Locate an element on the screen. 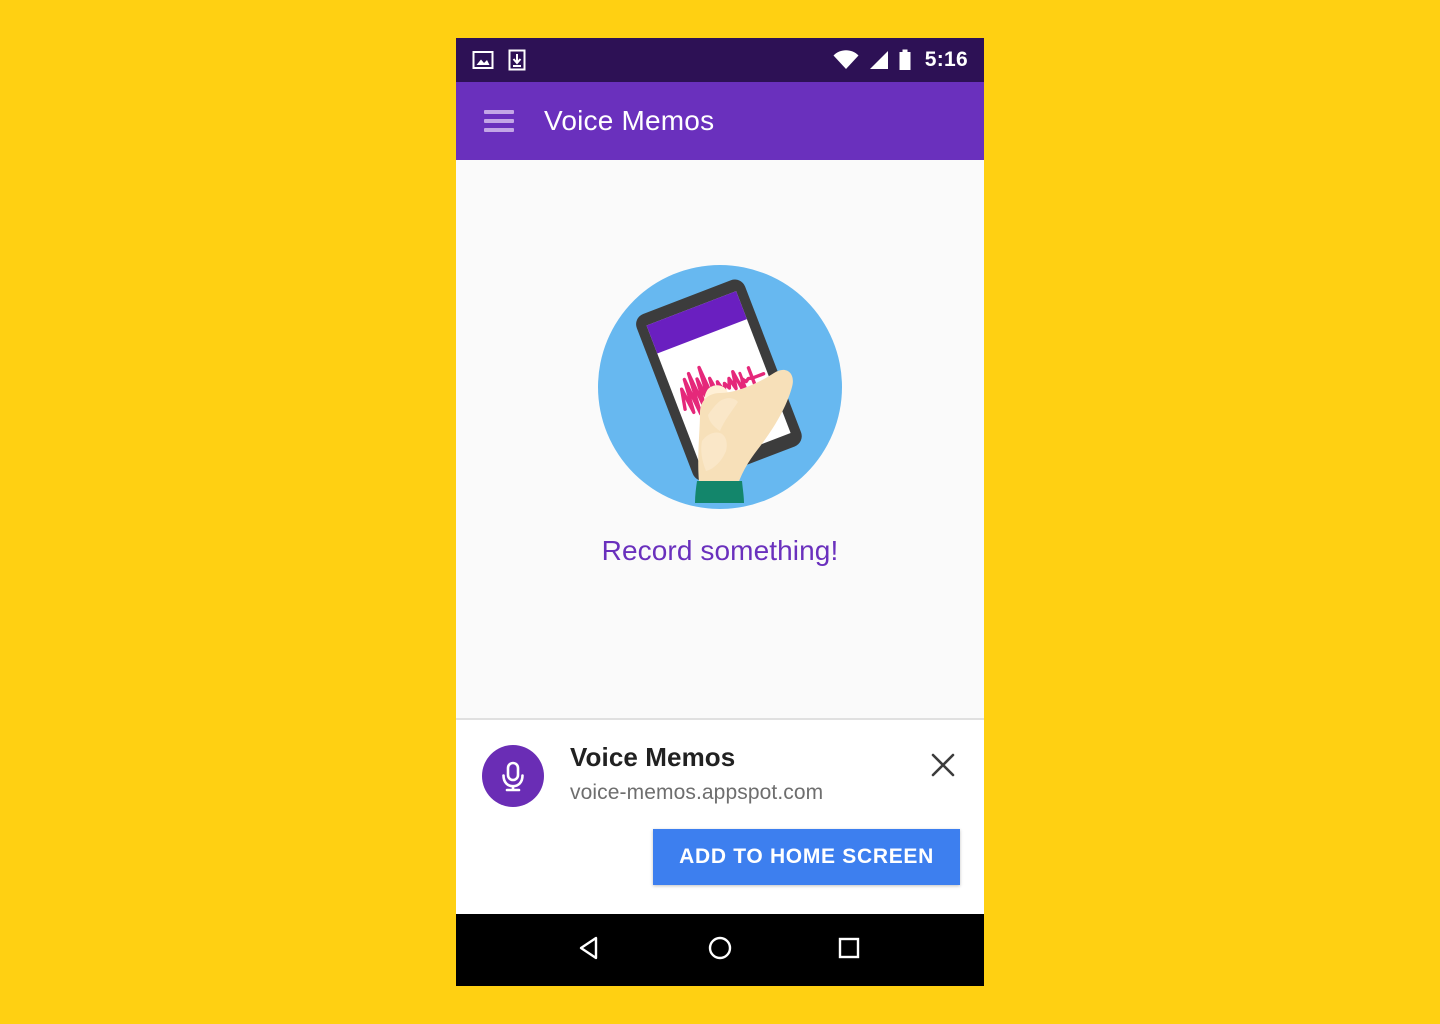 The width and height of the screenshot is (1440, 1024). microphone-icon is located at coordinates (513, 776).